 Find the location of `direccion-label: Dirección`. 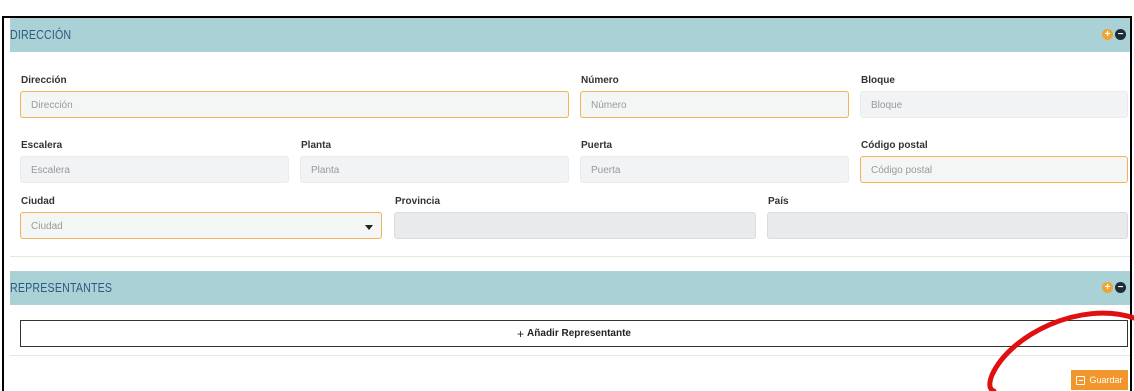

direccion-label: Dirección is located at coordinates (44, 80).